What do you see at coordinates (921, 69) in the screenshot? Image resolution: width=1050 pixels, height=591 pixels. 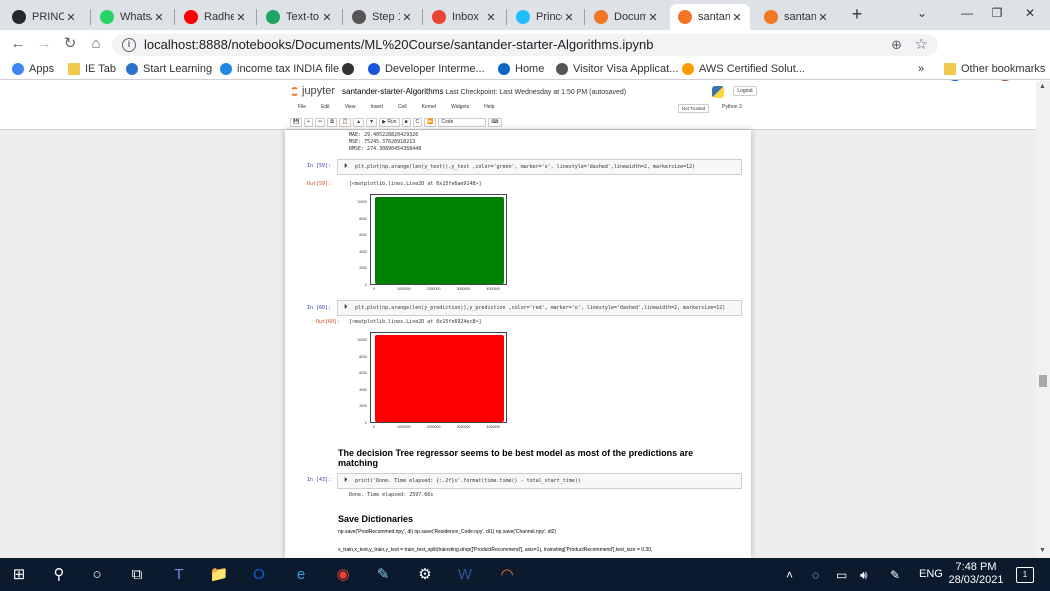 I see `bookmarks-overflow-button: »` at bounding box center [921, 69].